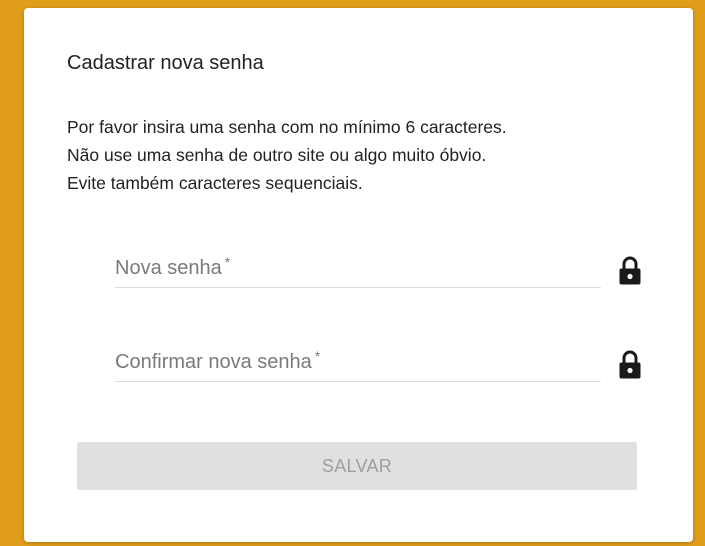 This screenshot has height=546, width=705. I want to click on new-password-field: Nova senha *, so click(358, 267).